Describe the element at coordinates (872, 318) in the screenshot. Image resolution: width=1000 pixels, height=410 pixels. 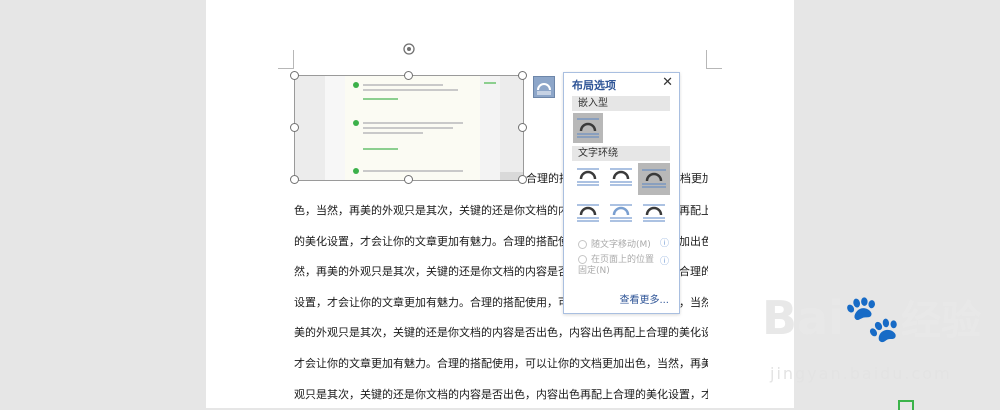
I see `watermark-logo: Bai🐾经验` at that location.